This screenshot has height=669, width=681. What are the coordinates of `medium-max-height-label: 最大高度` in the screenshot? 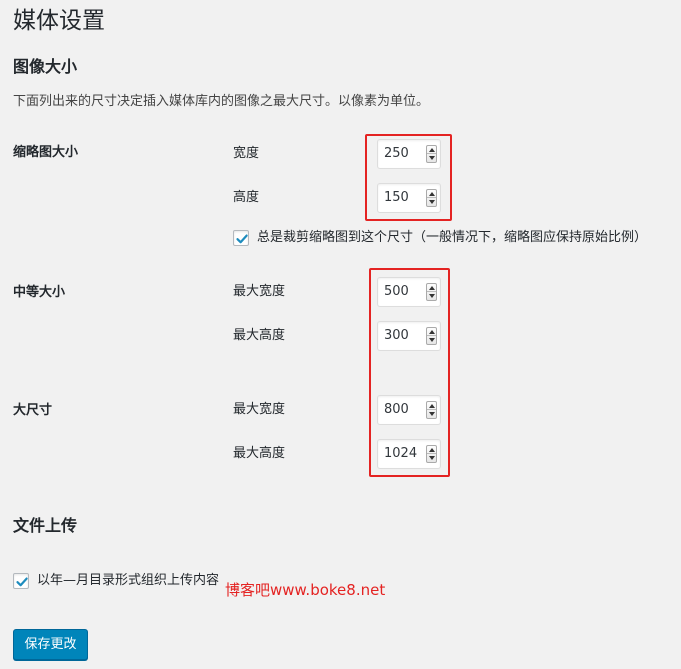 It's located at (259, 335).